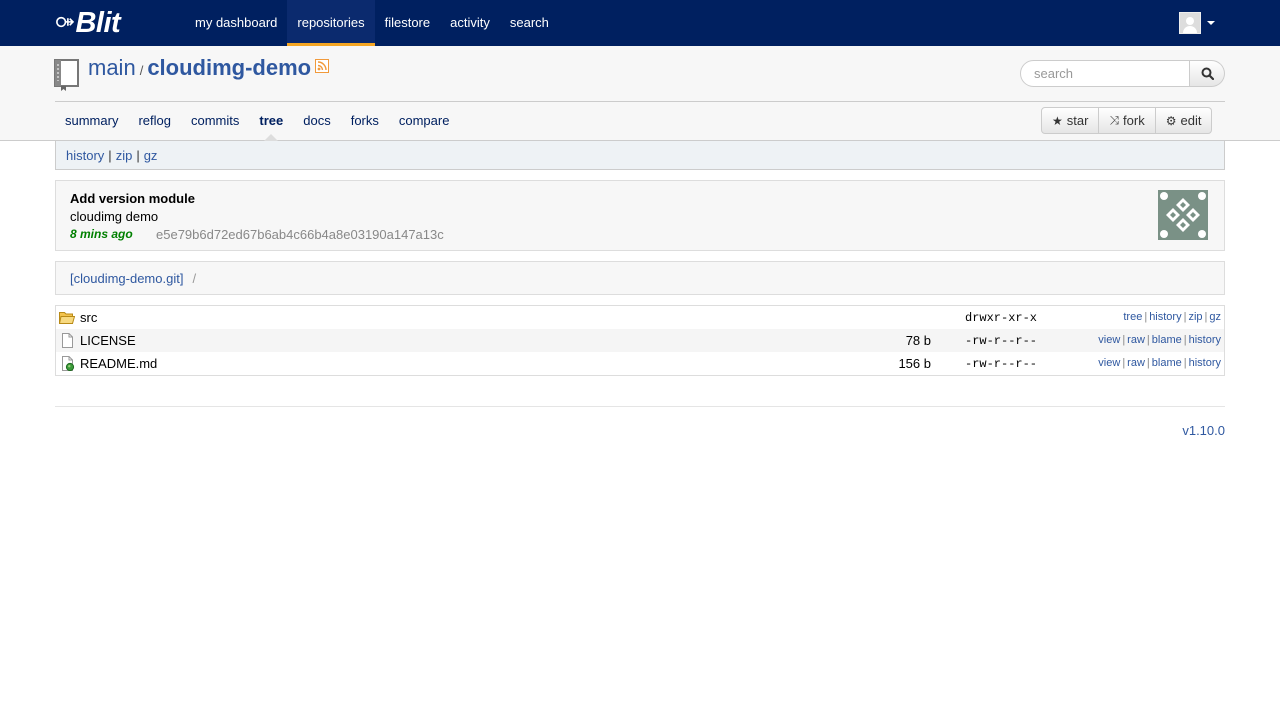  I want to click on commit-age: 8 mins ago, so click(101, 234).